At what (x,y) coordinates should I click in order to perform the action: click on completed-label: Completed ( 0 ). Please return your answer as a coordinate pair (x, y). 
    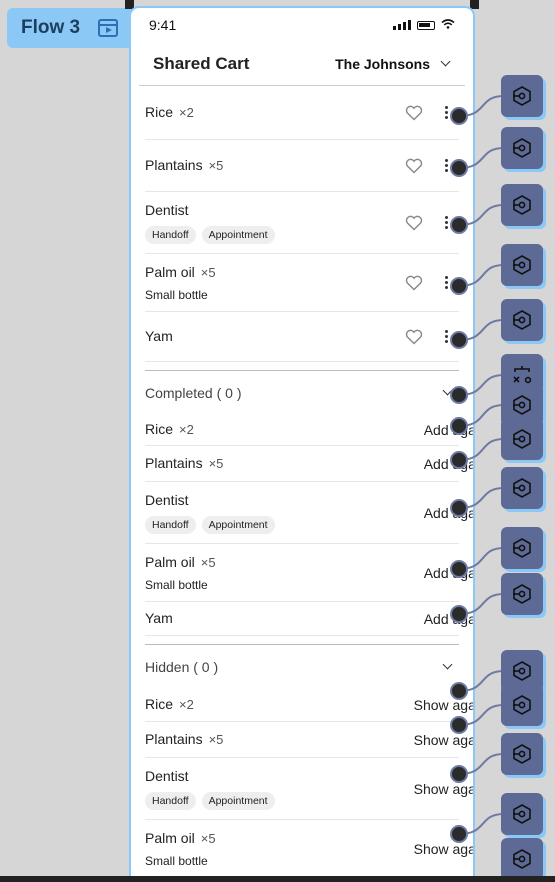
    Looking at the image, I should click on (193, 392).